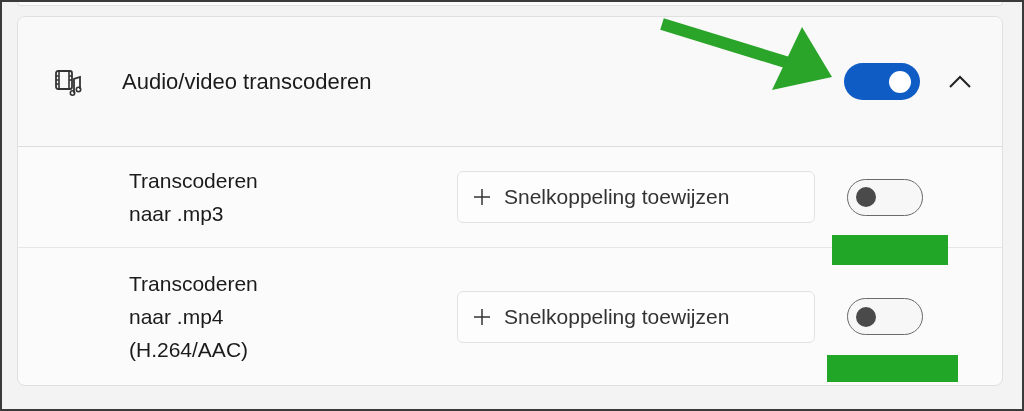 The width and height of the screenshot is (1024, 411). Describe the element at coordinates (194, 197) in the screenshot. I see `setting-label: Transcoderen naar .mp3` at that location.